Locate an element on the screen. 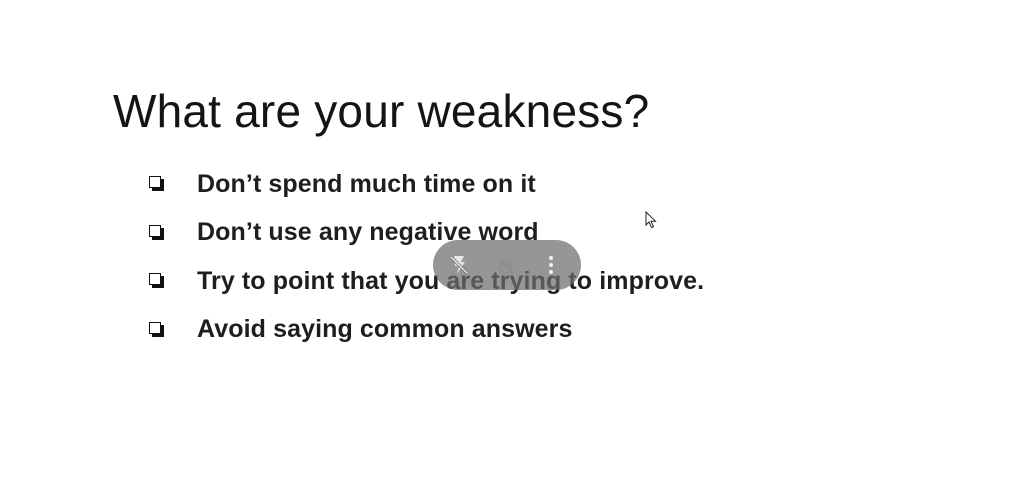 This screenshot has width=1024, height=483. no-flash-button is located at coordinates (459, 265).